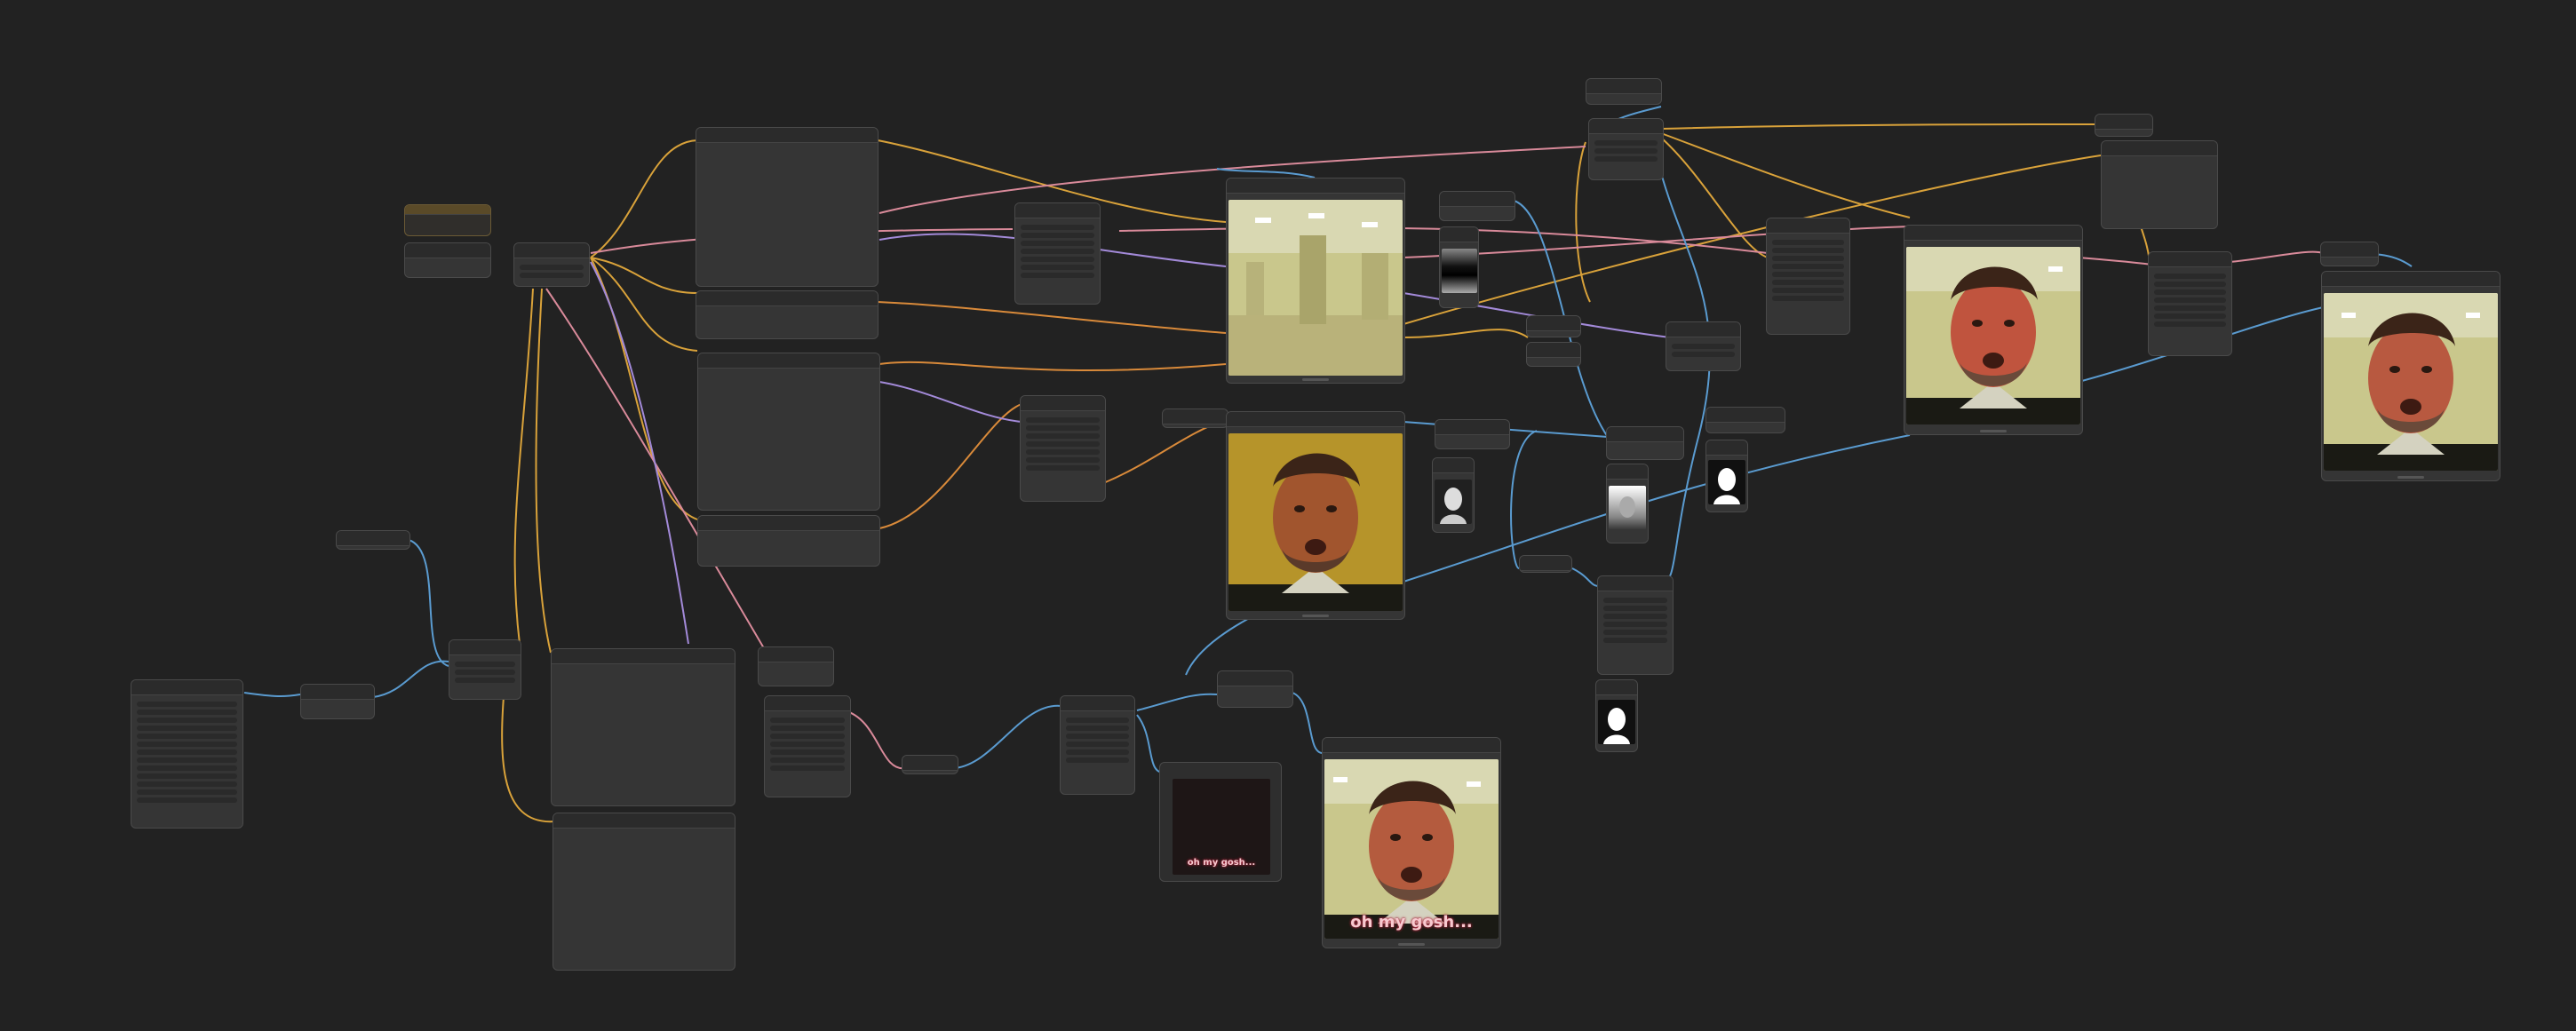 Image resolution: width=2576 pixels, height=1031 pixels. Describe the element at coordinates (1703, 346) in the screenshot. I see `node-small-n` at that location.